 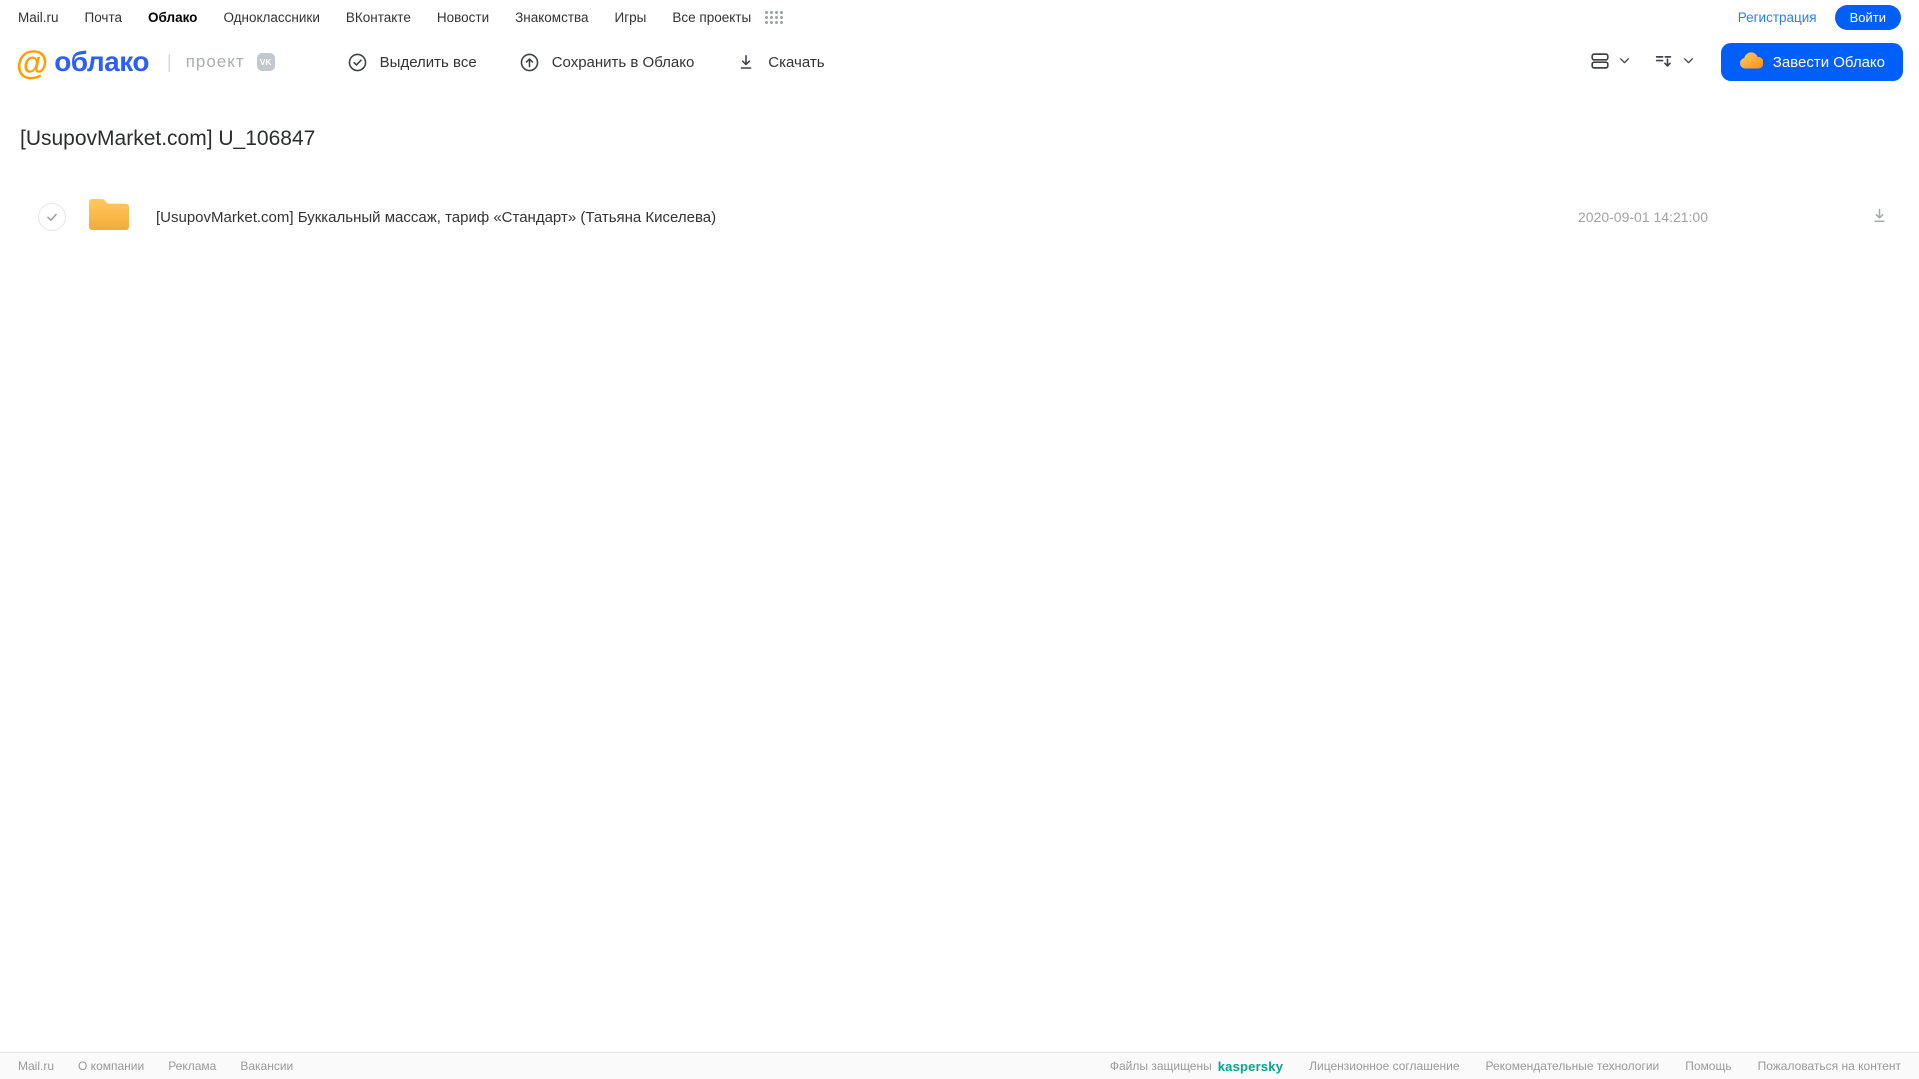 I want to click on topnav-item-vkontakte: ВКонтакте, so click(x=378, y=17).